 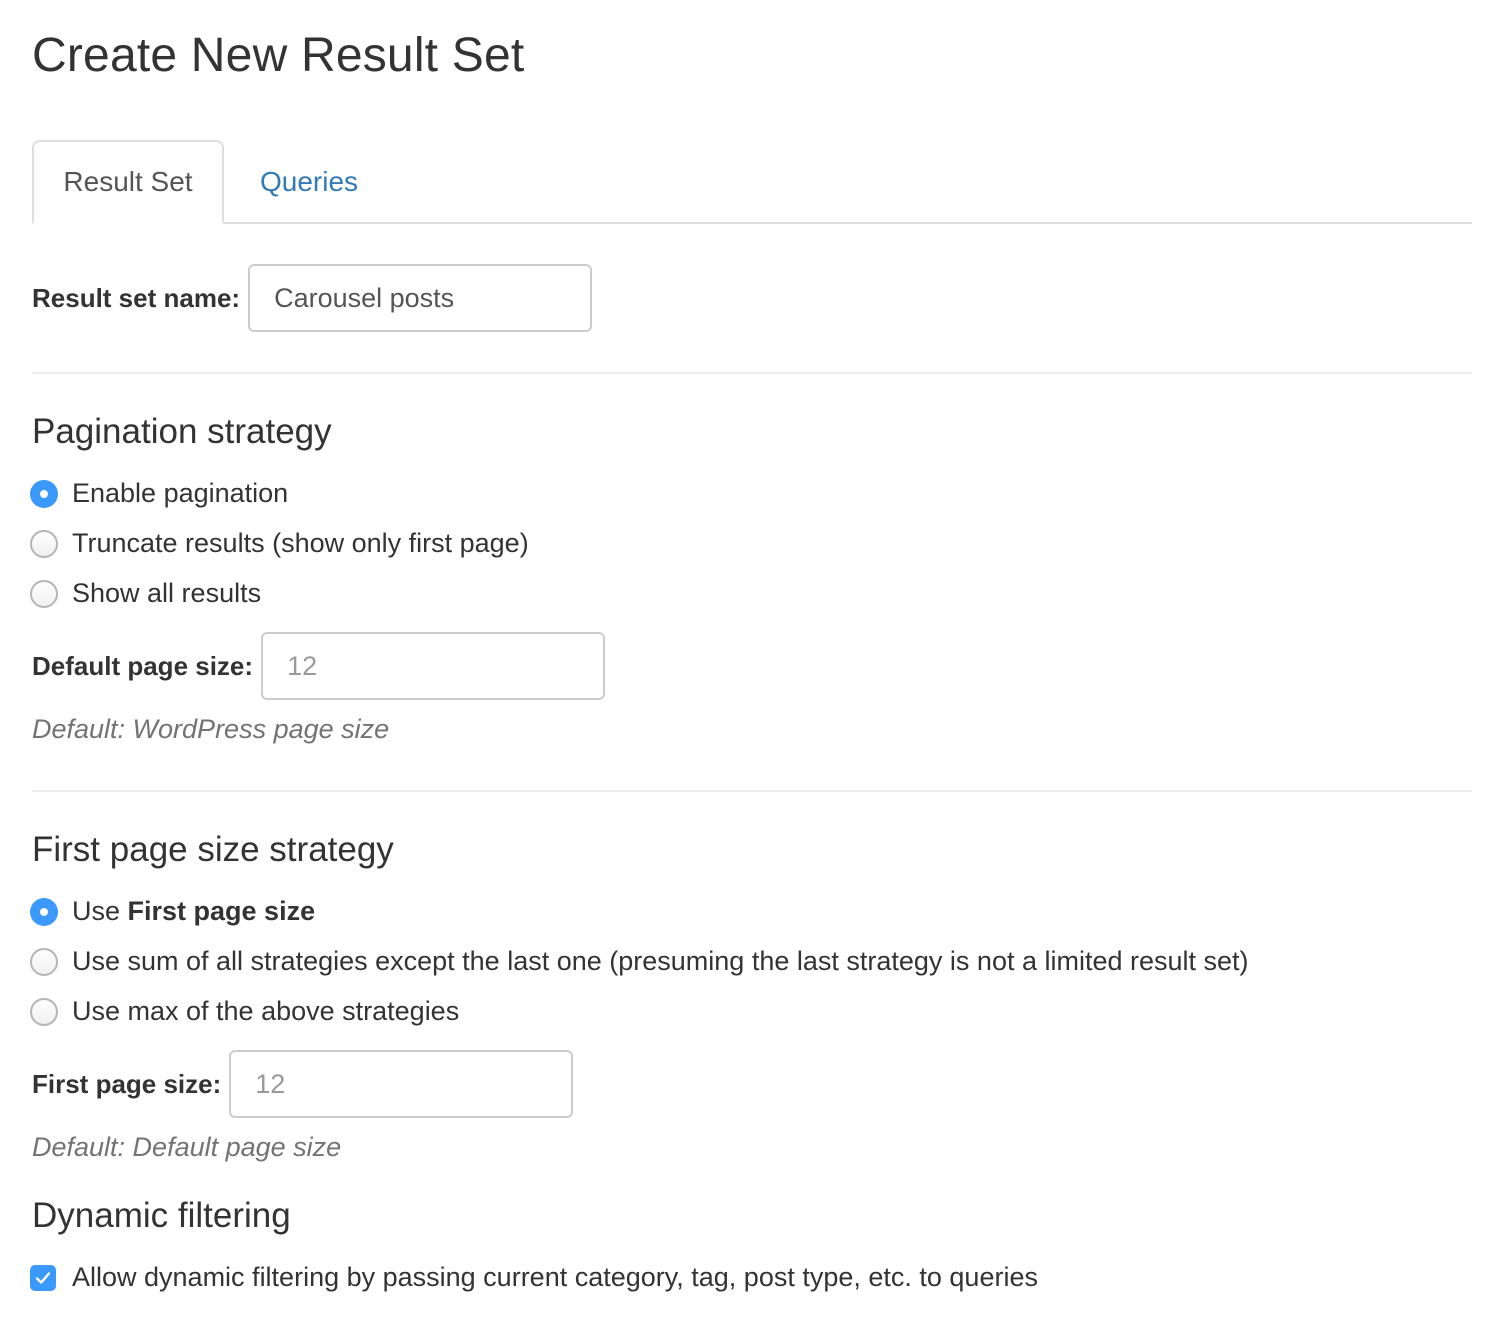 I want to click on radio-truncate-results: Truncate results (show only first page), so click(x=279, y=543).